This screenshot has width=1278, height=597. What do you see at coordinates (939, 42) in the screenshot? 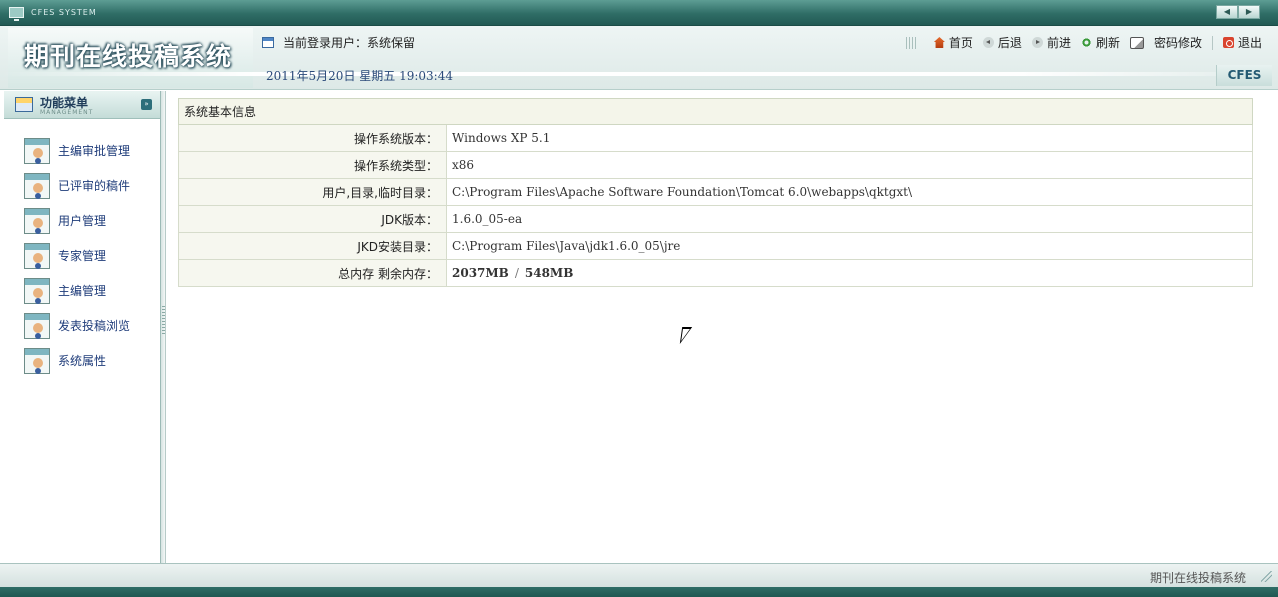
I see `home-icon` at bounding box center [939, 42].